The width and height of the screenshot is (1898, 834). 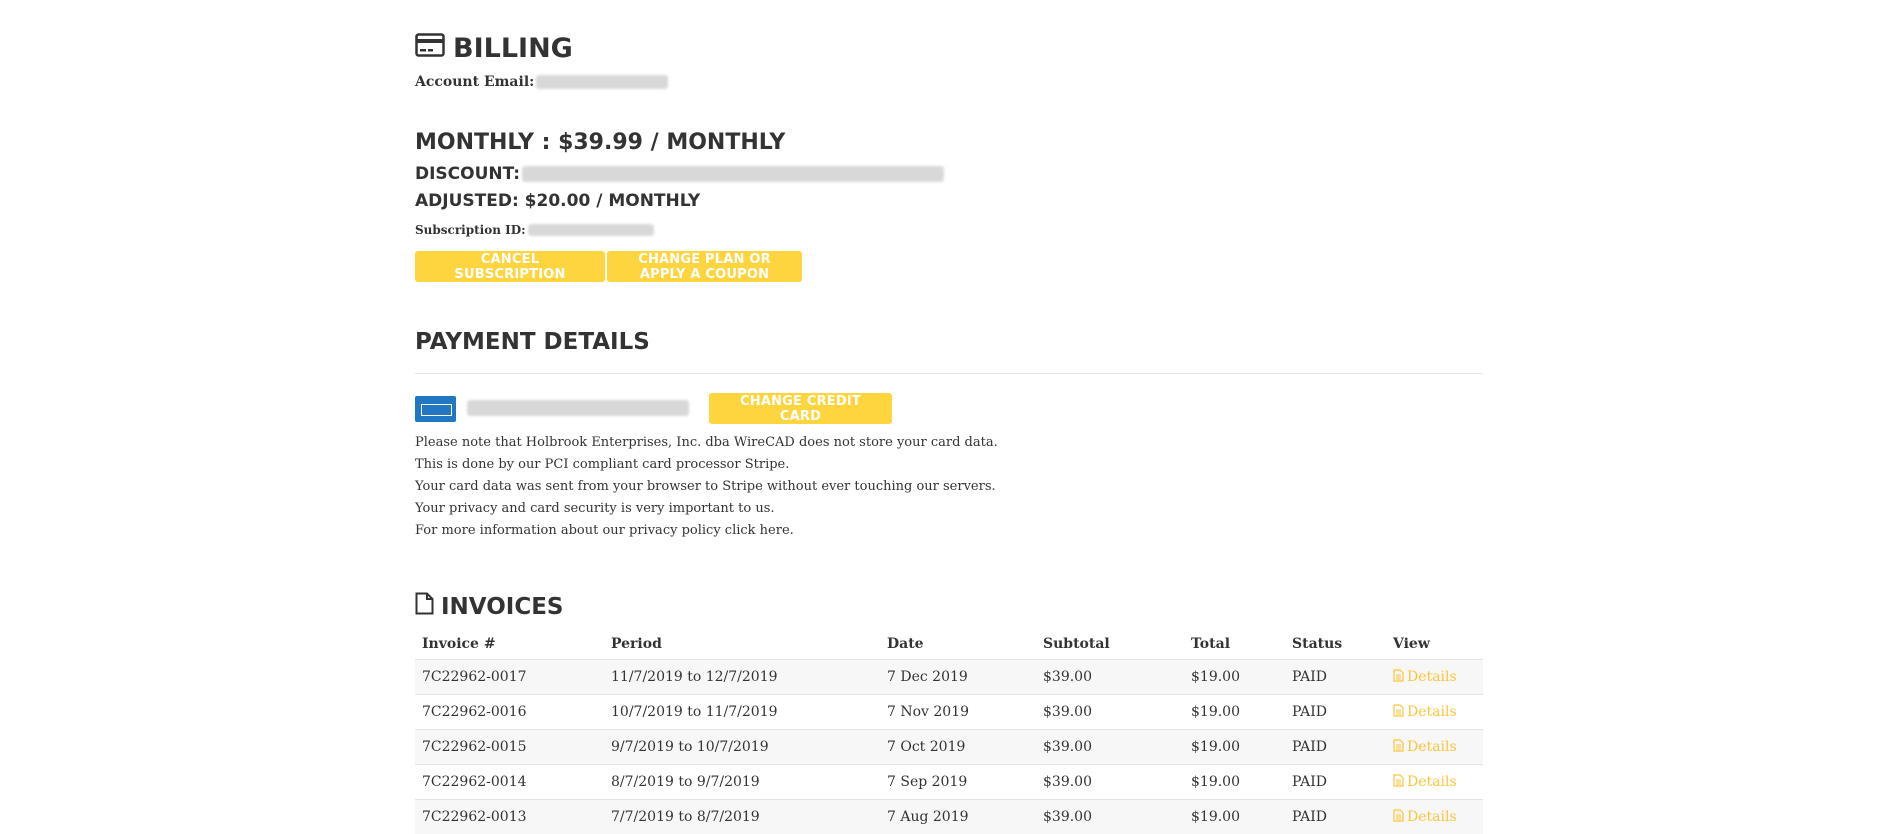 What do you see at coordinates (958, 747) in the screenshot?
I see `invoice-date: 7 Oct 2019` at bounding box center [958, 747].